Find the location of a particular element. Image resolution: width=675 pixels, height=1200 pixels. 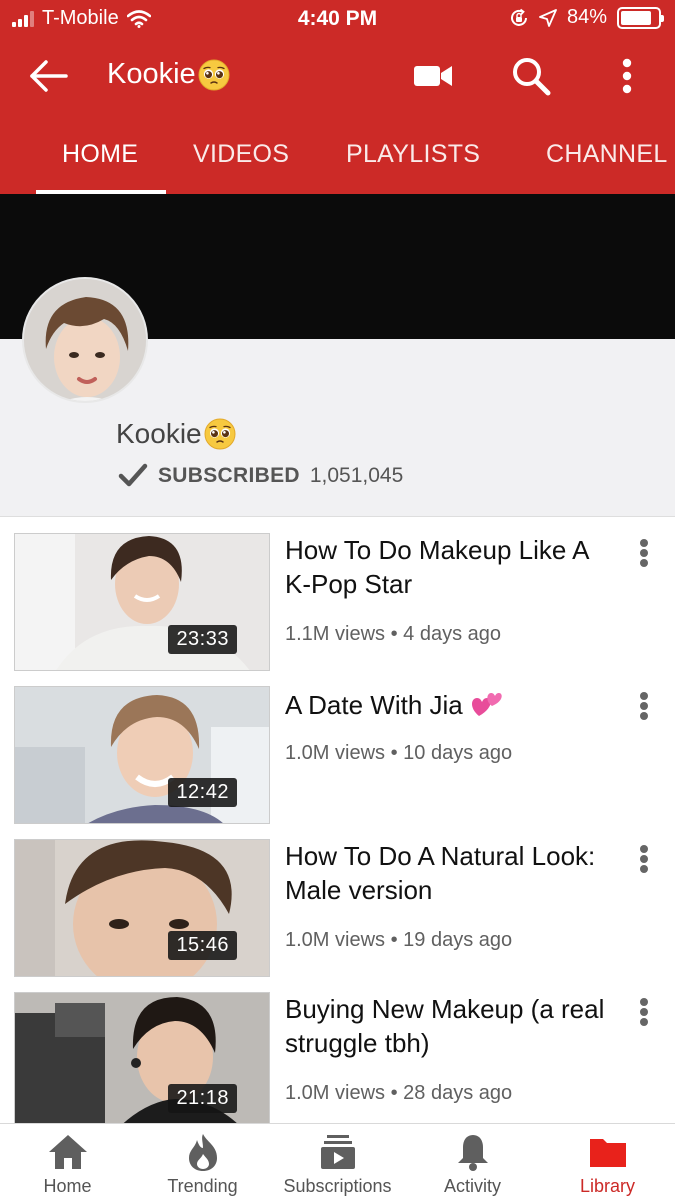

channel-avatar is located at coordinates (85, 340).